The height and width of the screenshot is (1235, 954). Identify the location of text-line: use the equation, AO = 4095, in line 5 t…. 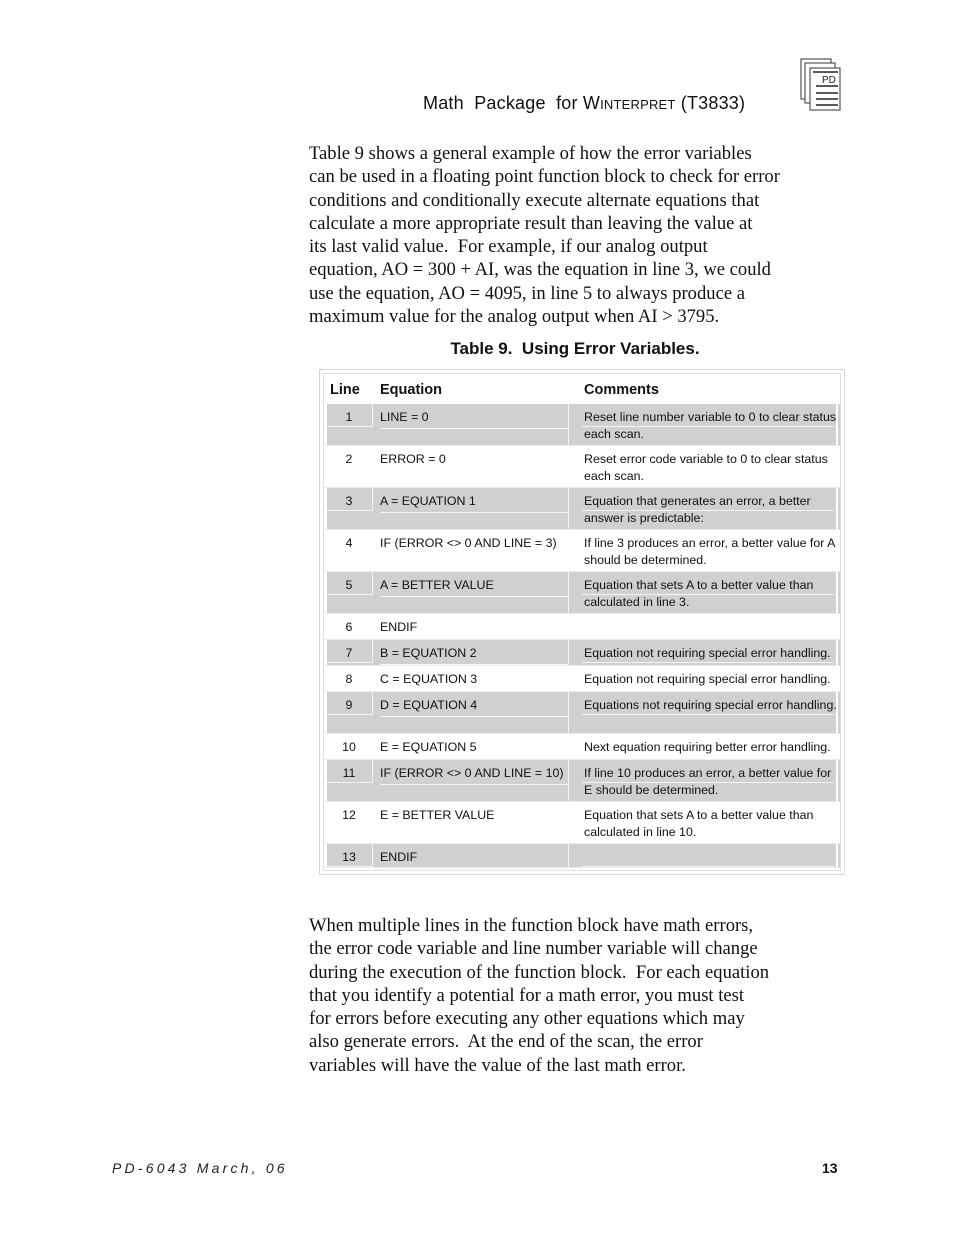
(527, 293).